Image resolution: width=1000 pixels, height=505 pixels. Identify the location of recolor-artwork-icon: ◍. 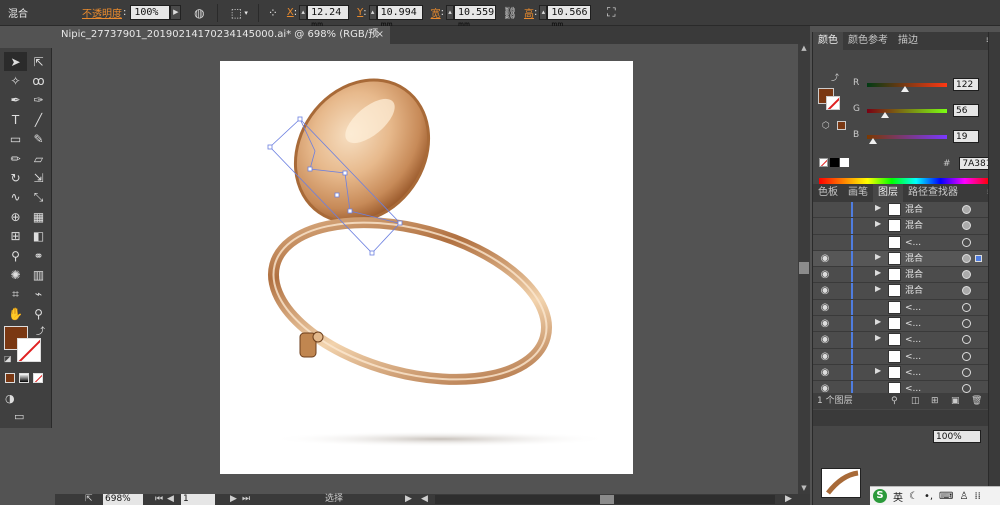
(199, 13).